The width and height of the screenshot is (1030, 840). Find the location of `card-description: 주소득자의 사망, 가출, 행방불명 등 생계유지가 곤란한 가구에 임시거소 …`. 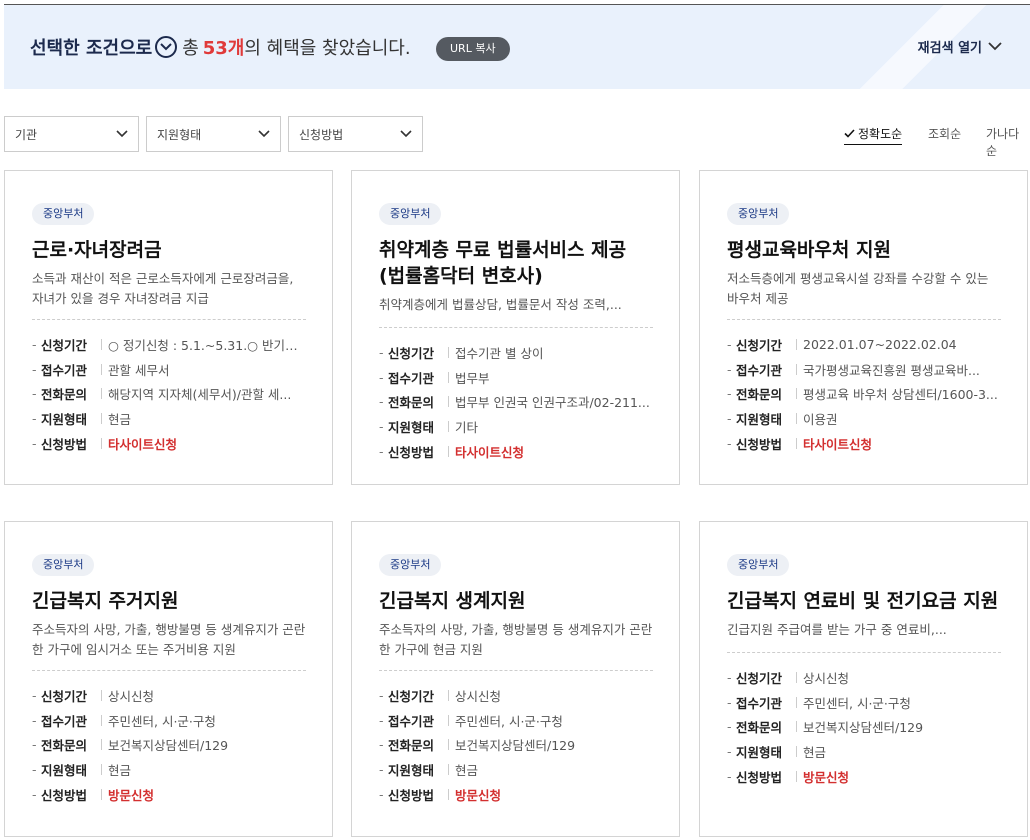

card-description: 주소득자의 사망, 가출, 행방불명 등 생계유지가 곤란한 가구에 임시거소 … is located at coordinates (169, 639).